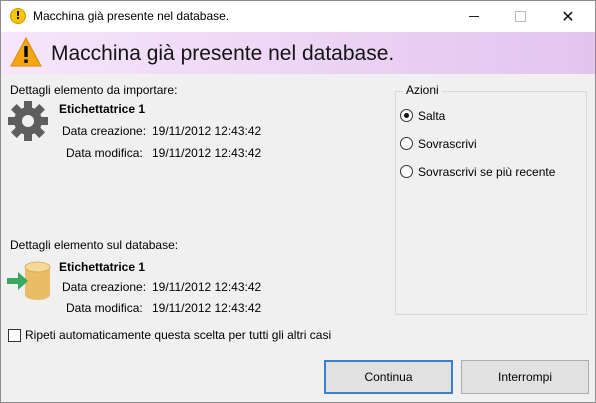  Describe the element at coordinates (104, 131) in the screenshot. I see `import-created-label: Data creazione:` at that location.